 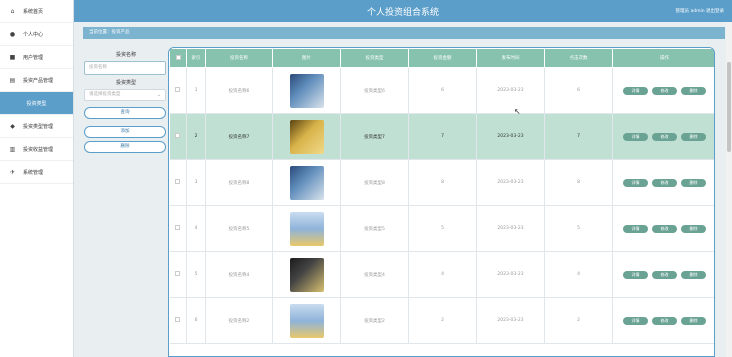 What do you see at coordinates (196, 58) in the screenshot?
I see `column-header: 索引` at bounding box center [196, 58].